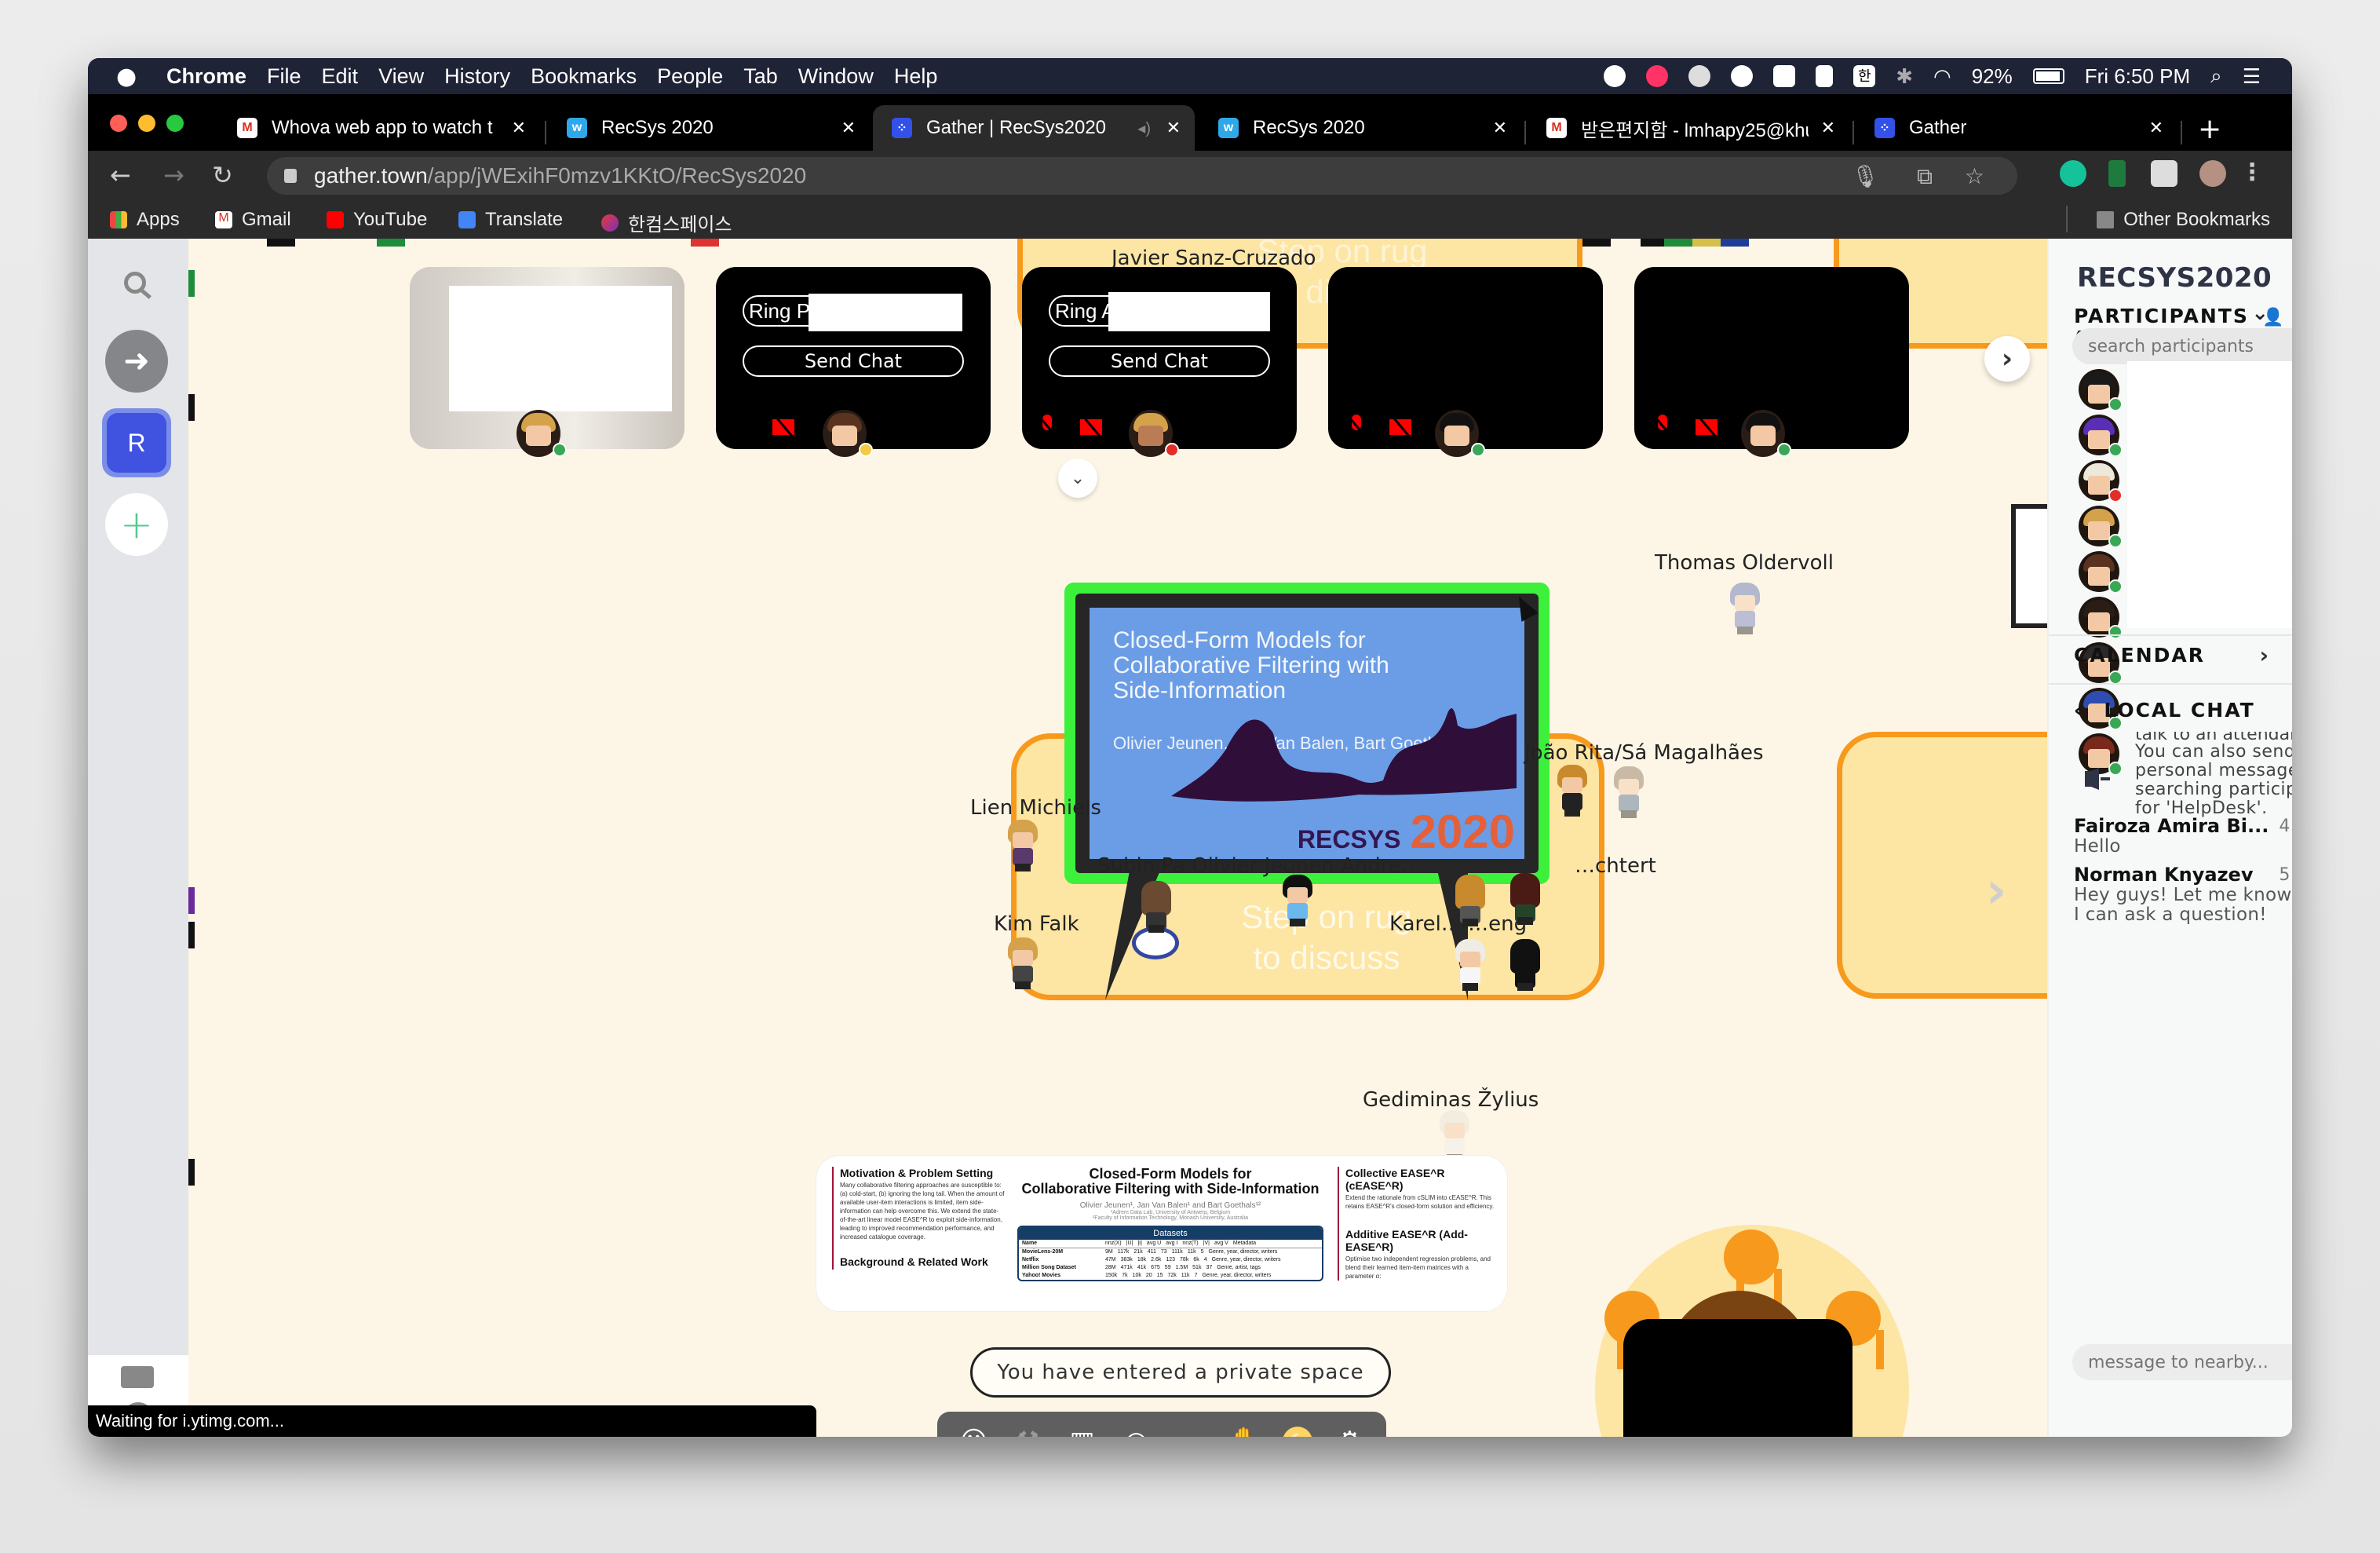 The image size is (2380, 1553). What do you see at coordinates (2182, 1362) in the screenshot?
I see `chat-message-input` at bounding box center [2182, 1362].